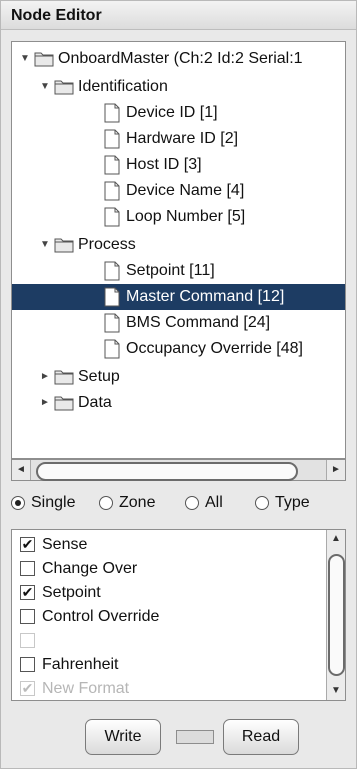 The image size is (357, 769). I want to click on tree-node-identification: ▼ Identification, so click(178, 87).